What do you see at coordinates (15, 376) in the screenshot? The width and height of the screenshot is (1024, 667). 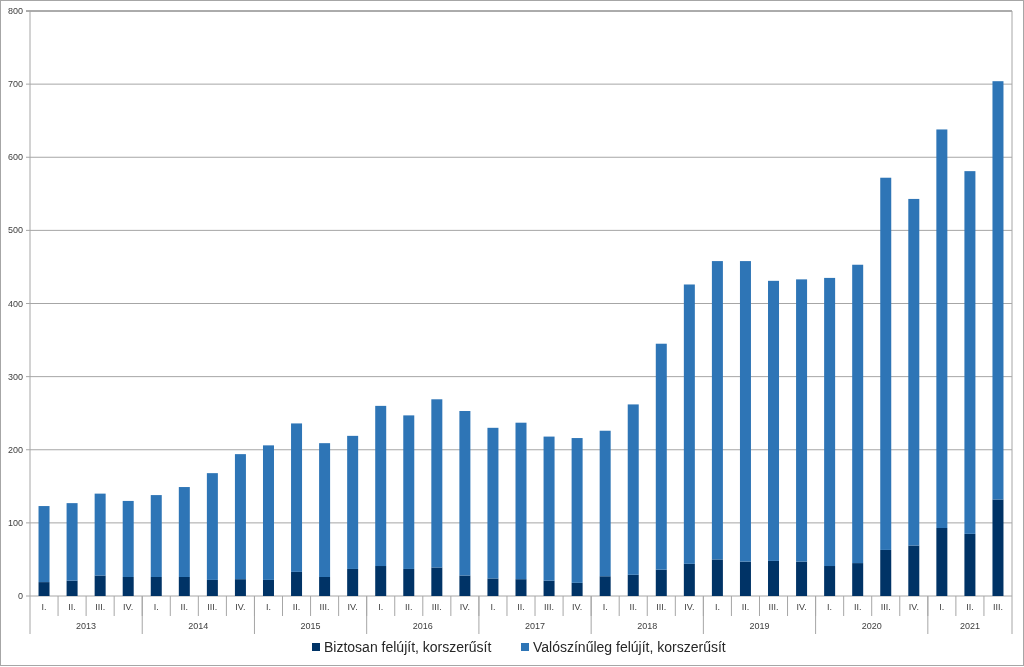 I see `axis-label: 300` at bounding box center [15, 376].